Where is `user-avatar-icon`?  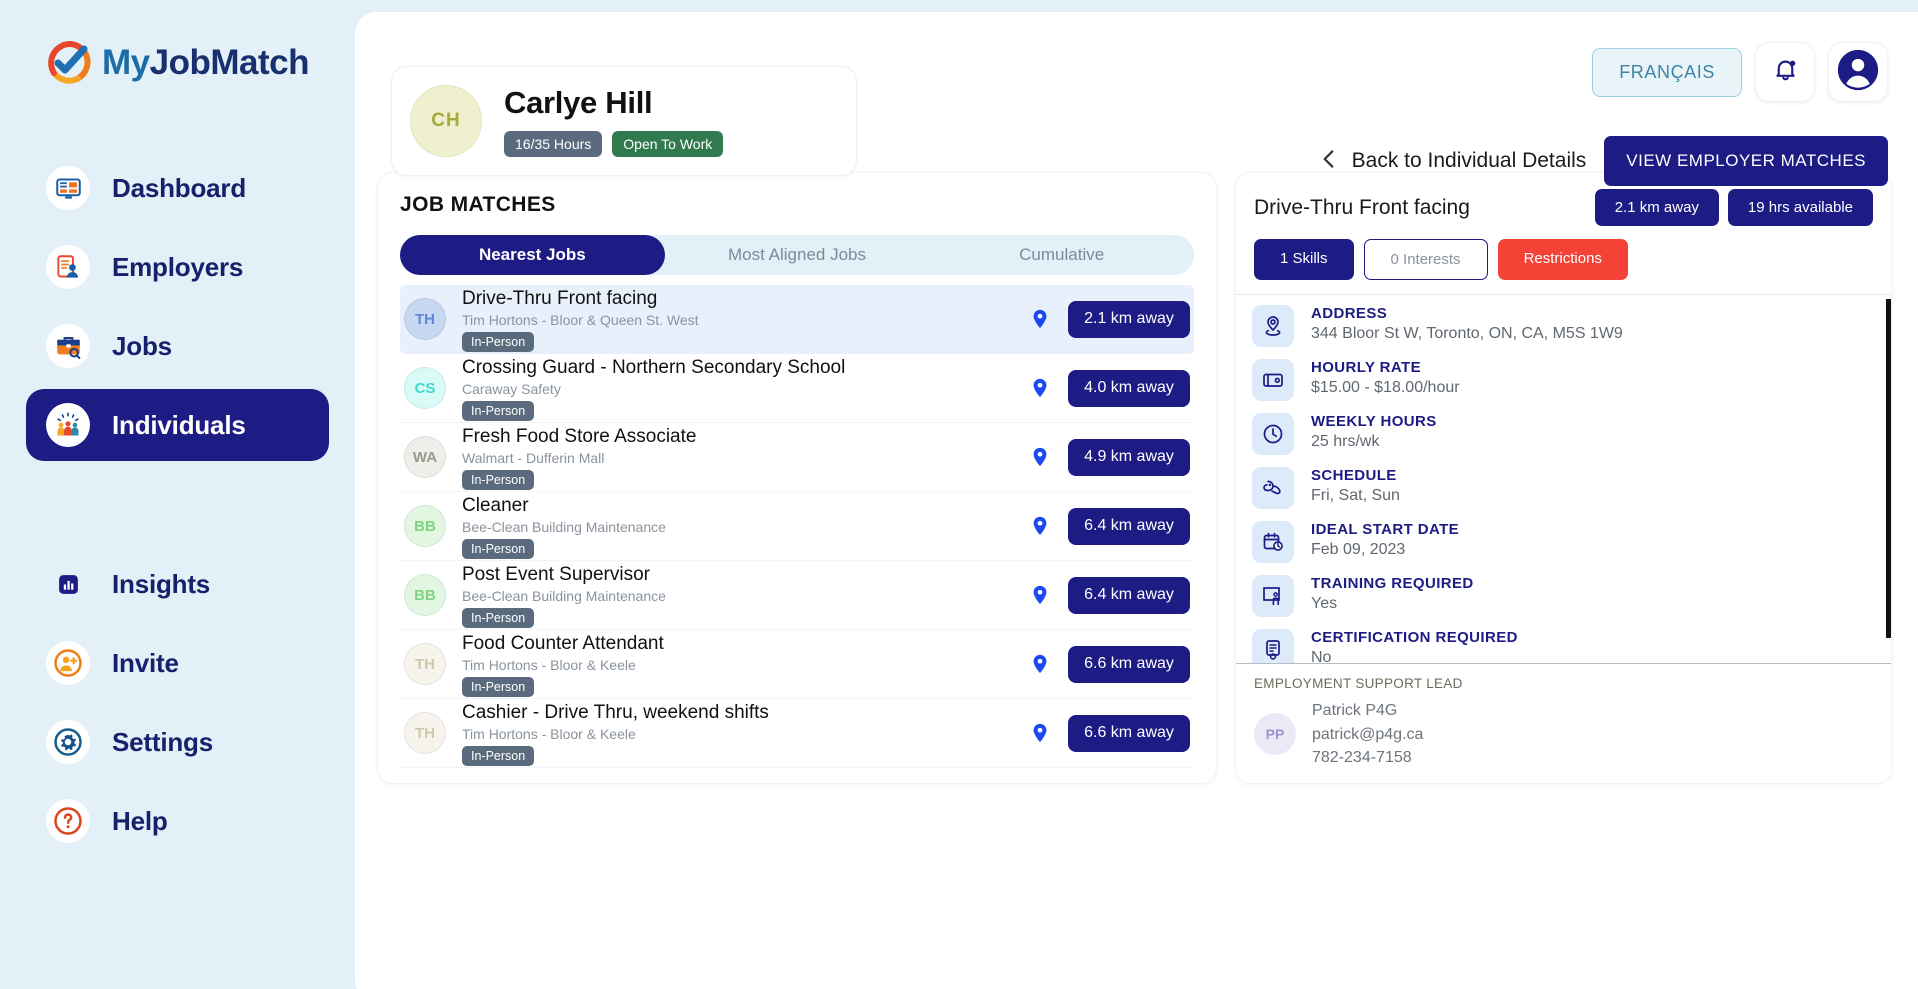
user-avatar-icon is located at coordinates (1858, 72).